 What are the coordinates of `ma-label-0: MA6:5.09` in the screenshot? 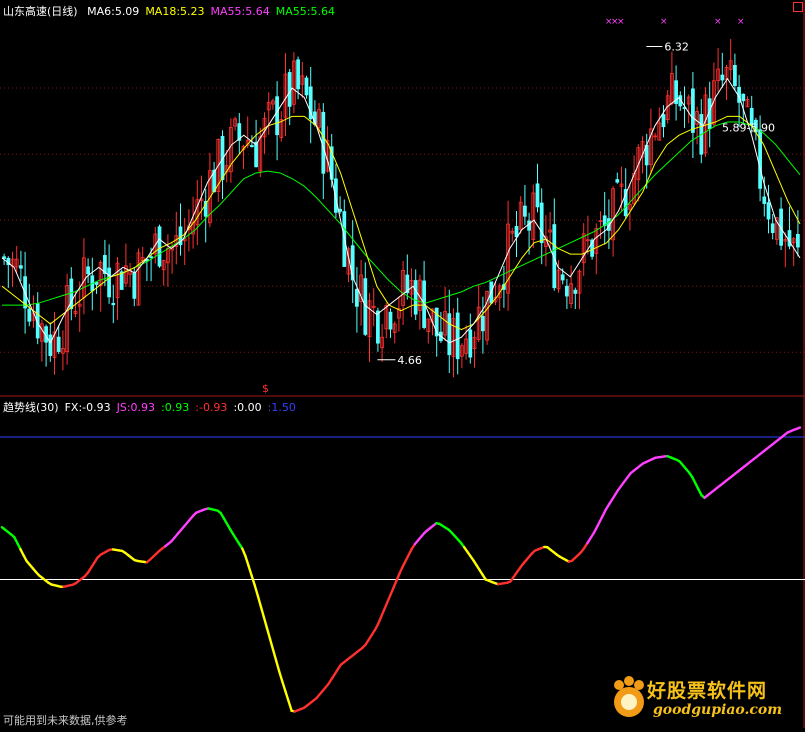 It's located at (113, 11).